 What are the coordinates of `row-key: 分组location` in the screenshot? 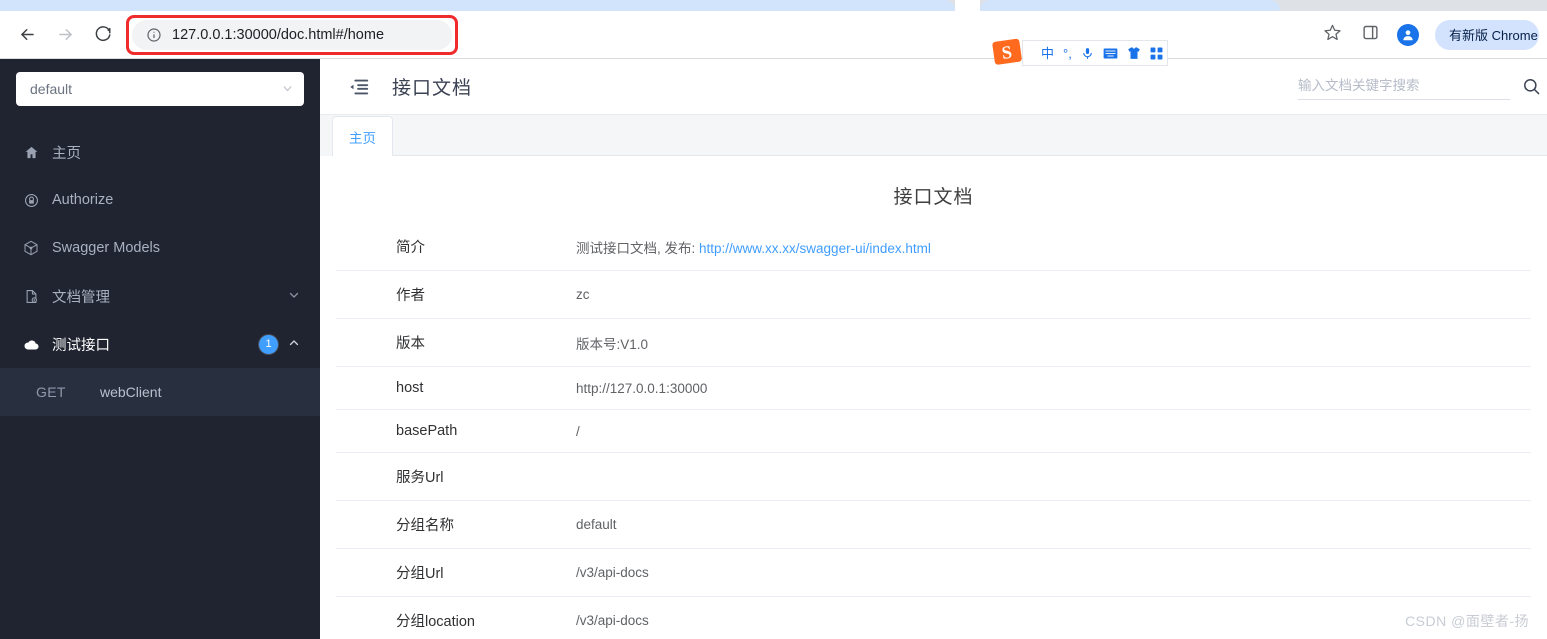 It's located at (435, 622).